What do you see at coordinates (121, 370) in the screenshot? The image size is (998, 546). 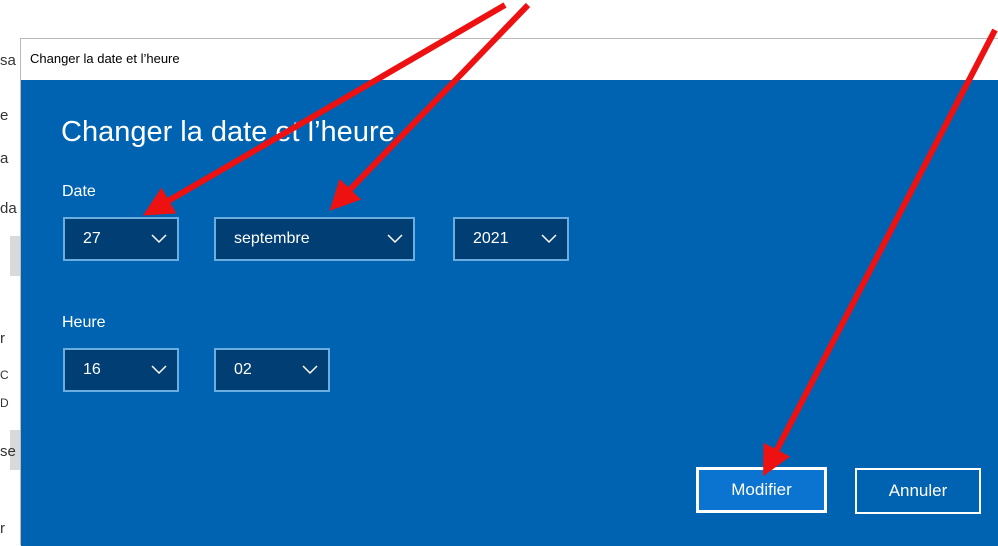 I see `hour-select: 16` at bounding box center [121, 370].